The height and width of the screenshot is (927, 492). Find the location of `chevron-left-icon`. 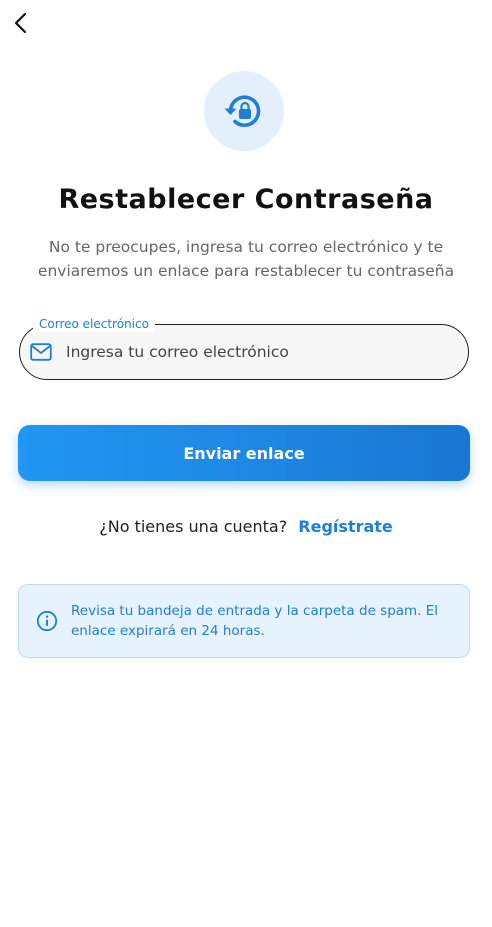

chevron-left-icon is located at coordinates (20, 23).